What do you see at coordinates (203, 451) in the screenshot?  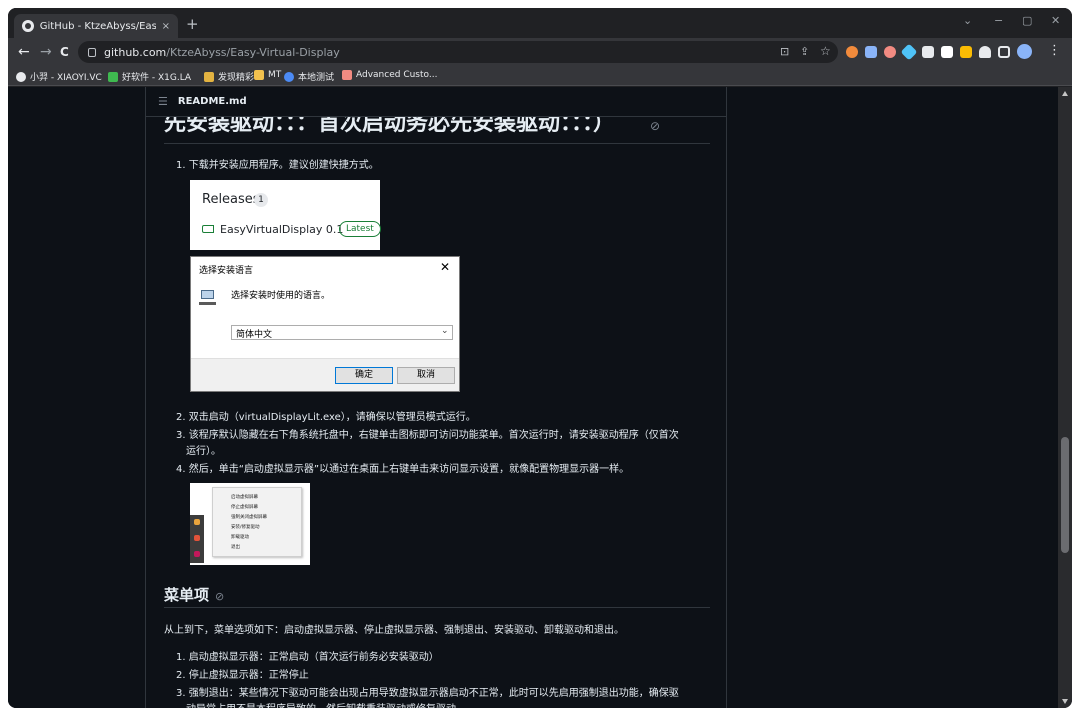 I see `step-3-text-cont: 运行）。` at bounding box center [203, 451].